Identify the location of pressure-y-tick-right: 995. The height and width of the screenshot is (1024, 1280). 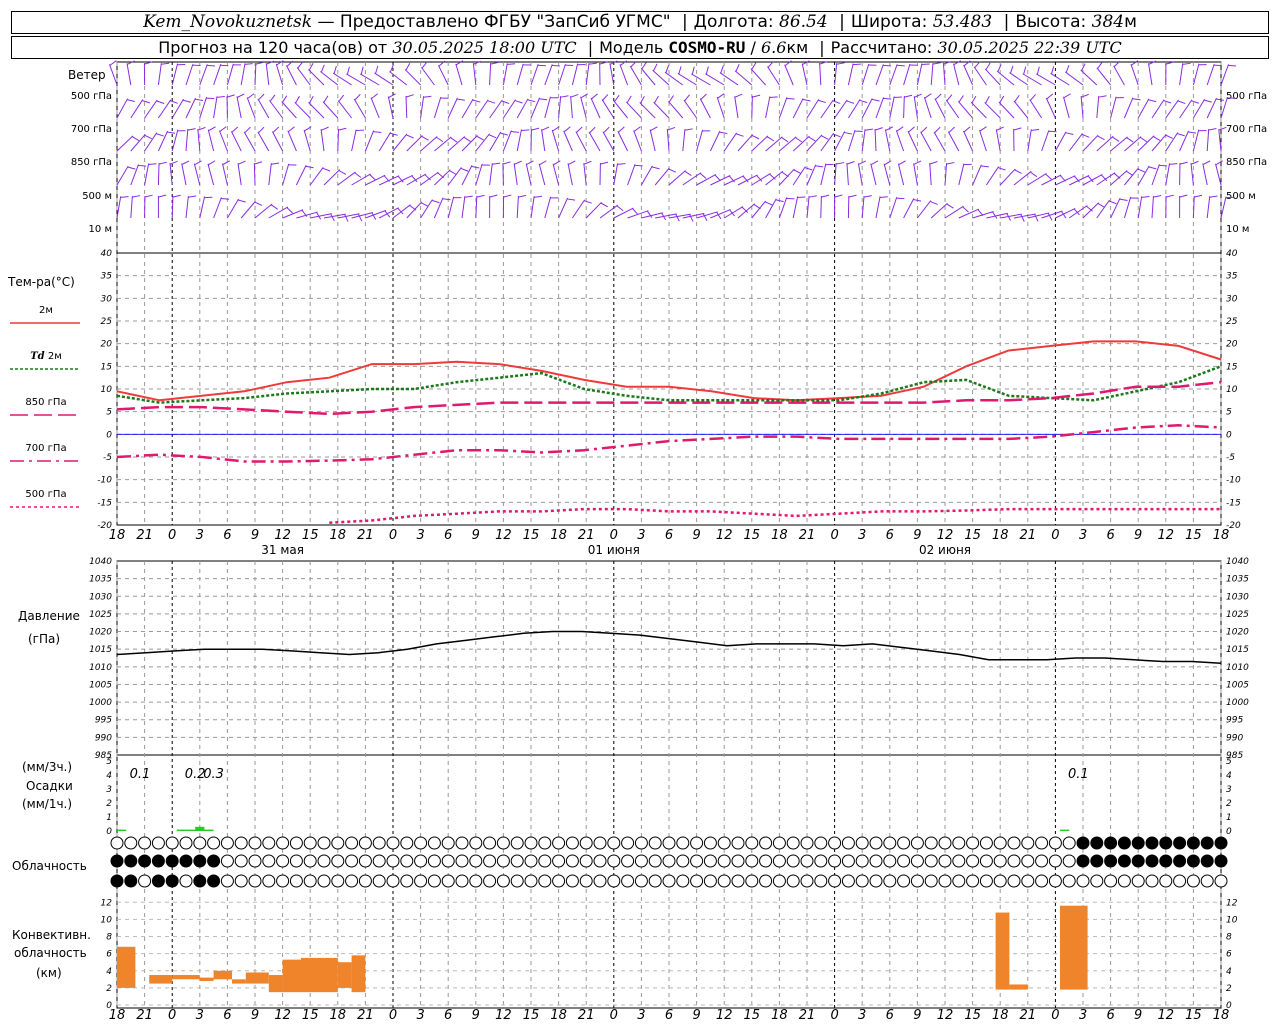
(1234, 721).